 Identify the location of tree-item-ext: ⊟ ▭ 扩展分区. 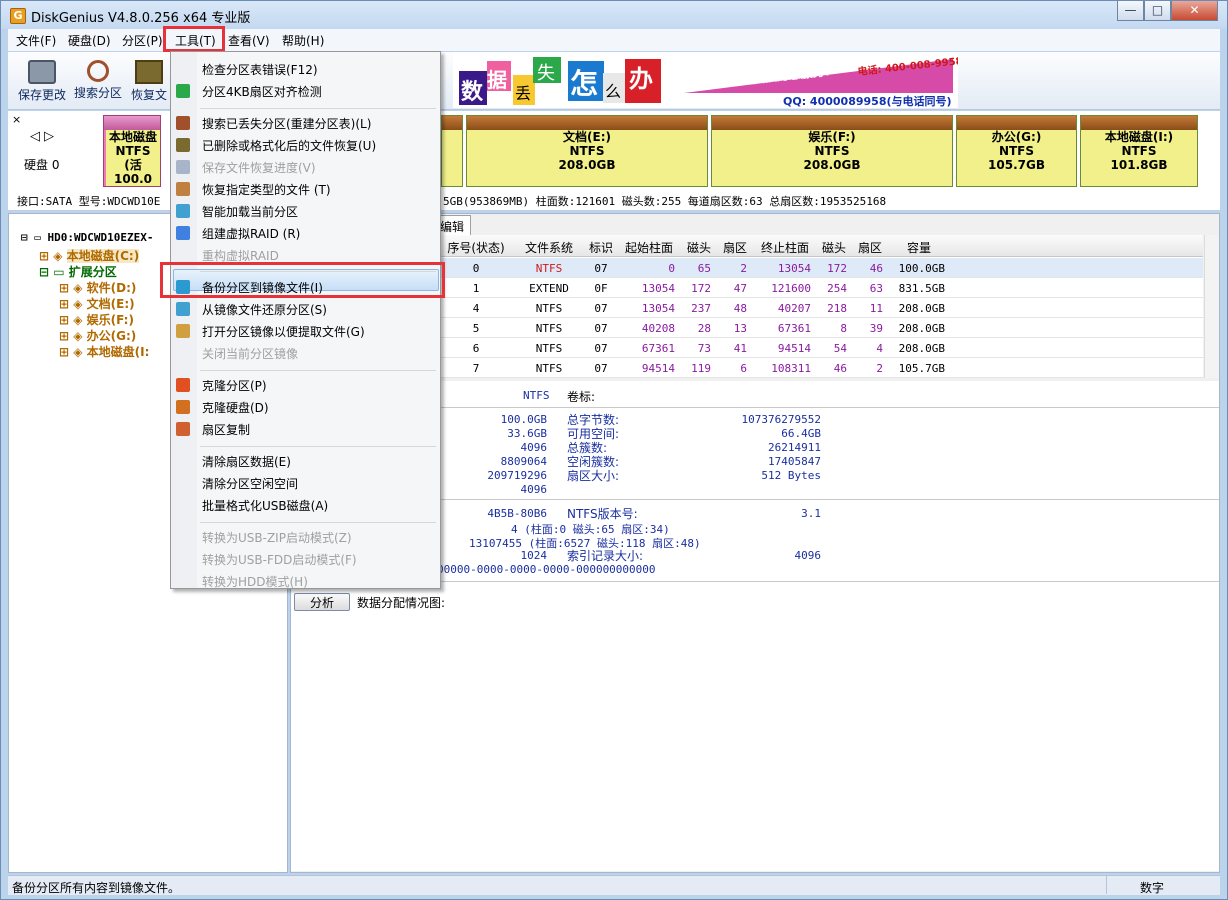
(78, 271).